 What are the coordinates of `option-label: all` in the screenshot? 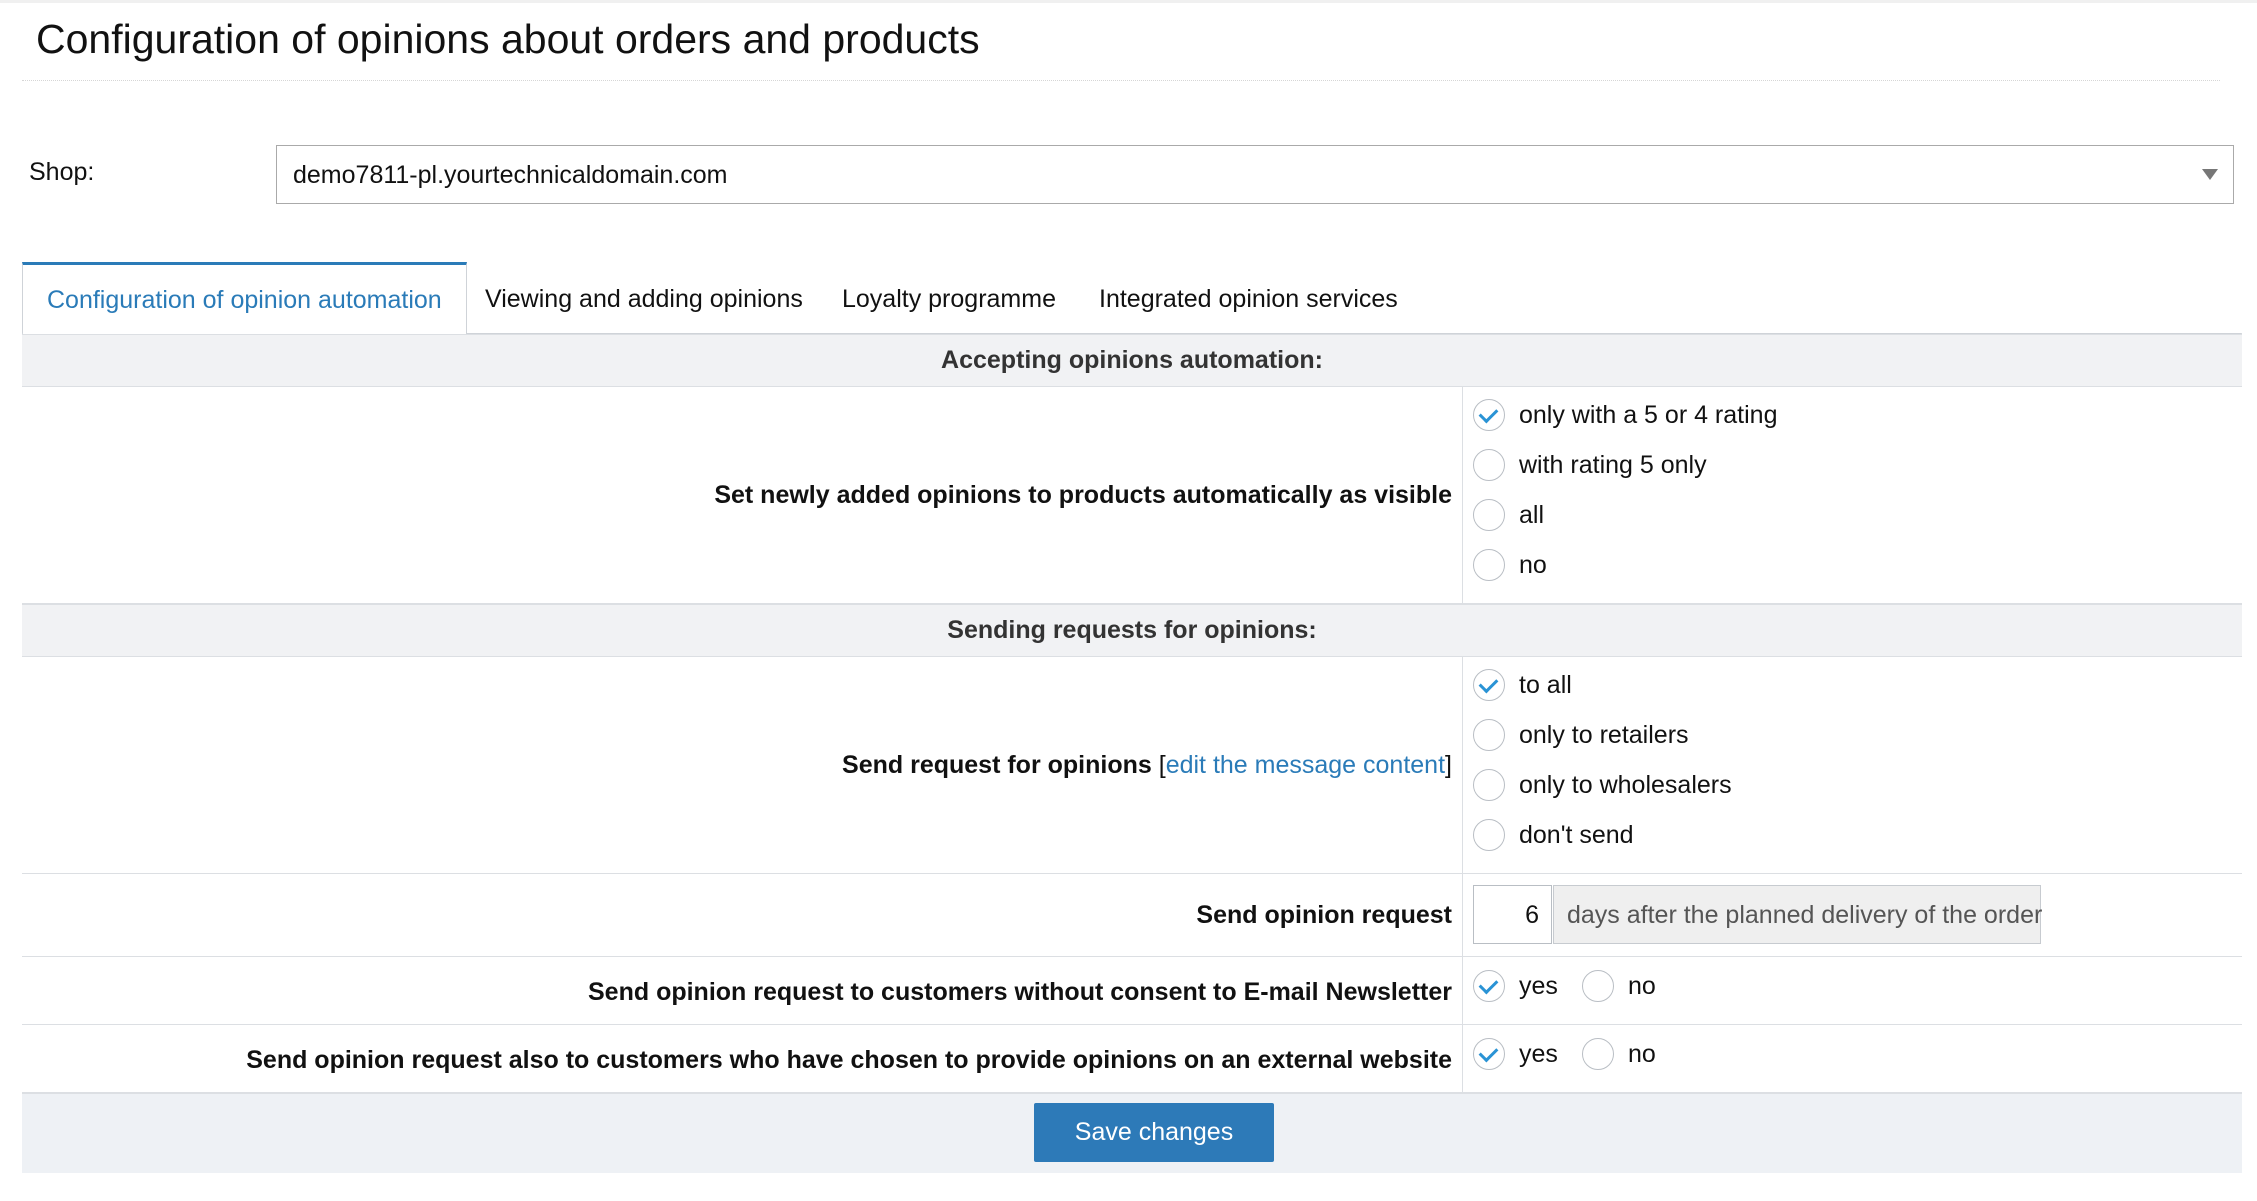 It's located at (1532, 514).